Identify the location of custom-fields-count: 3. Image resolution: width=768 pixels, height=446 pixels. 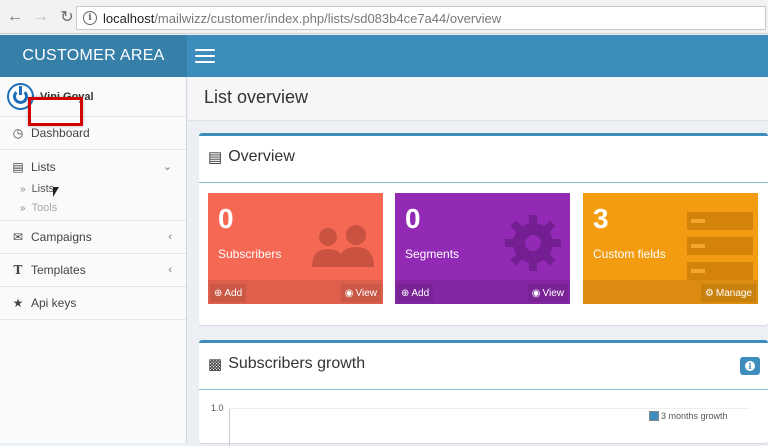
(601, 218).